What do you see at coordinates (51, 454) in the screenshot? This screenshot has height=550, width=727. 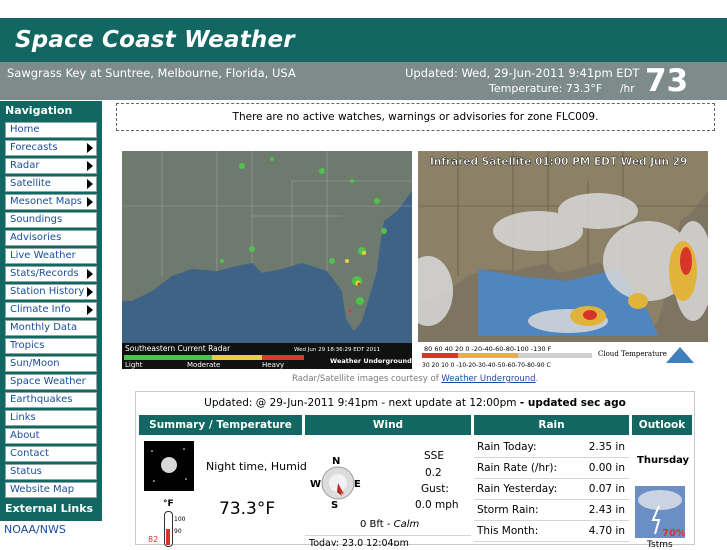 I see `sidebar-item-contact: Contact` at bounding box center [51, 454].